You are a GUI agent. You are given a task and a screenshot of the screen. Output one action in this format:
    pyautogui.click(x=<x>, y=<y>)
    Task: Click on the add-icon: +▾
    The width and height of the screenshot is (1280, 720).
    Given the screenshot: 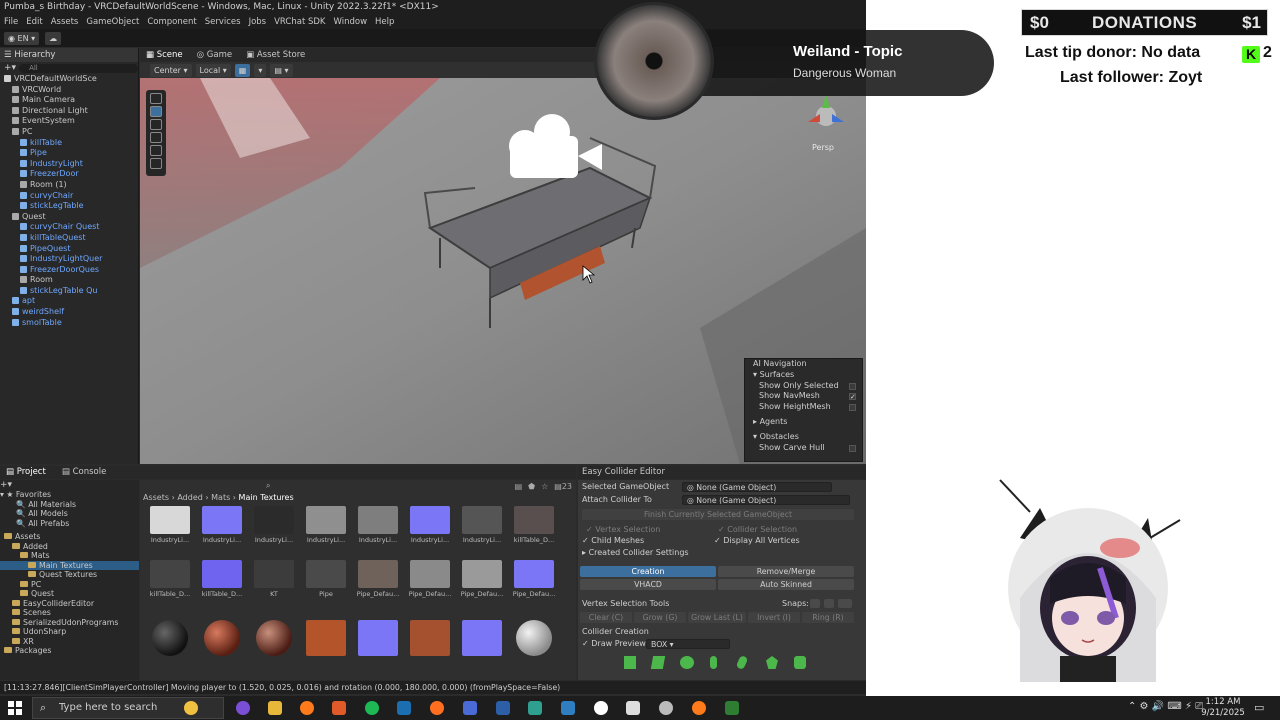 What is the action you would take?
    pyautogui.click(x=10, y=68)
    